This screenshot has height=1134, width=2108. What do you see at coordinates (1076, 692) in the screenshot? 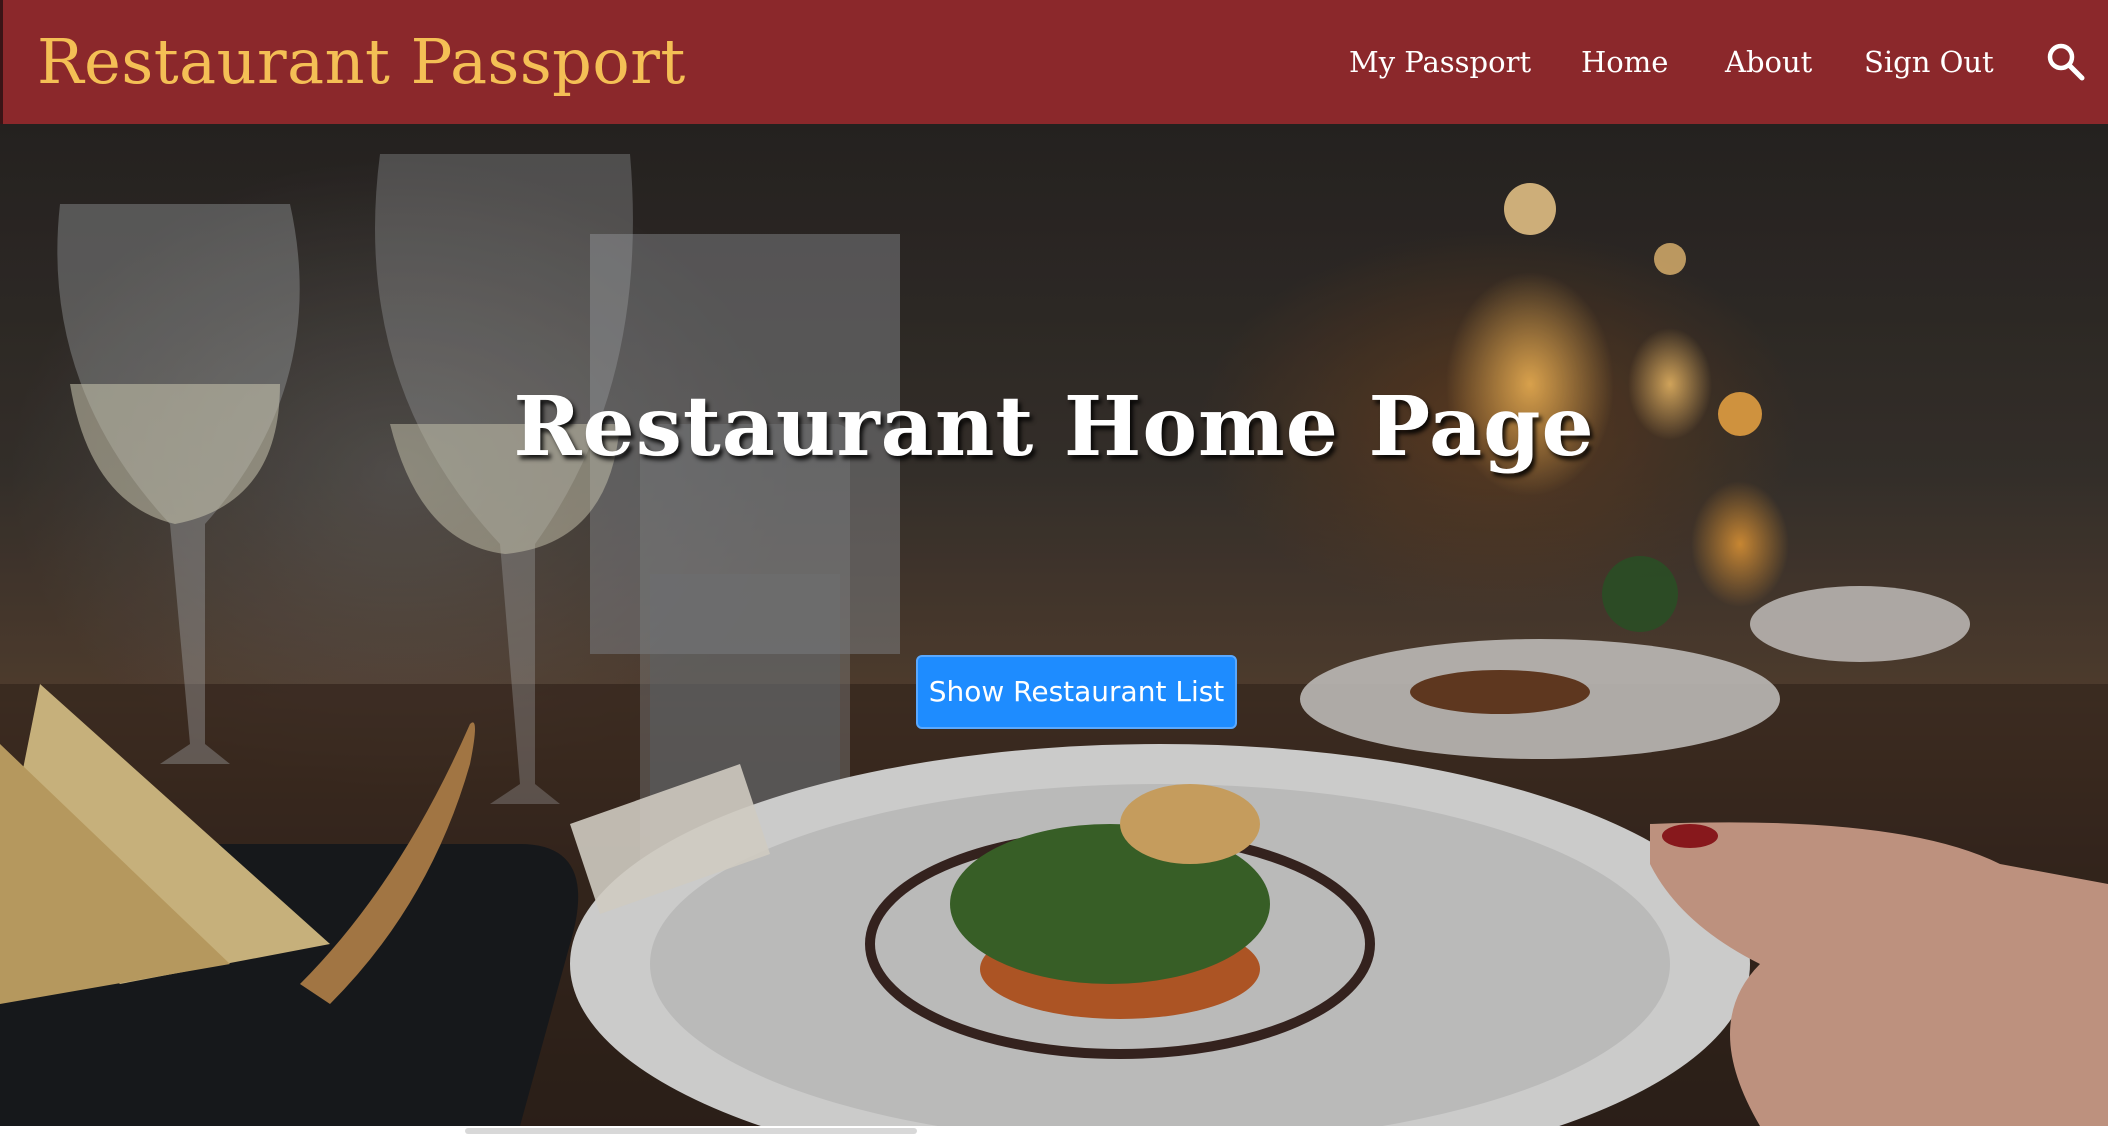
I see `show-restaurant-list-button: Show Restaurant List` at bounding box center [1076, 692].